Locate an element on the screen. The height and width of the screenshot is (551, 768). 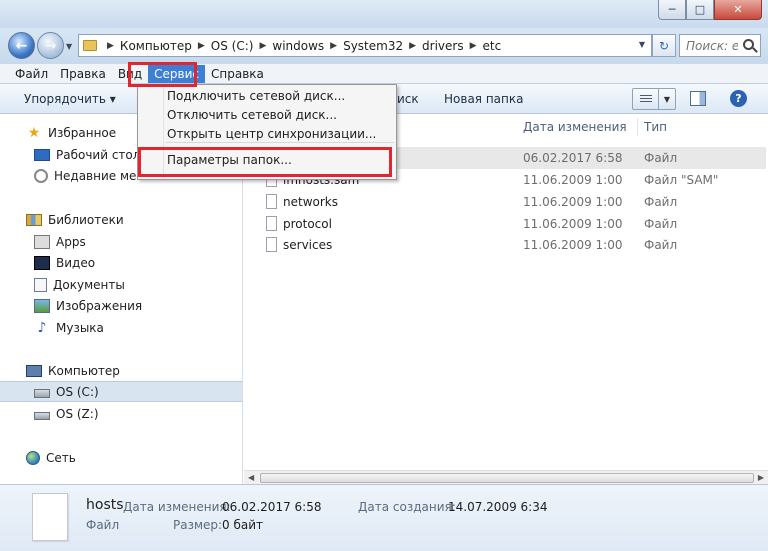
toolbar-item-partial: иск is located at coordinates (408, 99).